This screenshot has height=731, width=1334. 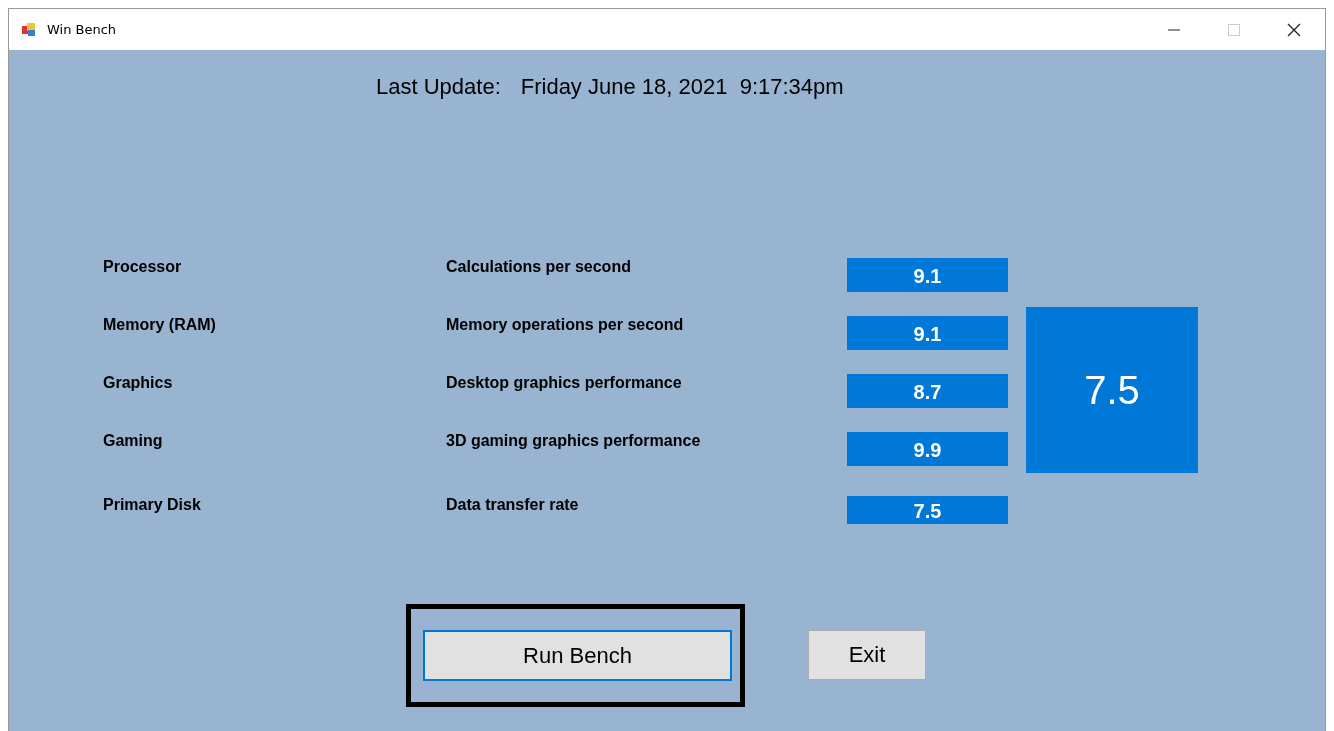 I want to click on window-title: Win Bench, so click(x=82, y=29).